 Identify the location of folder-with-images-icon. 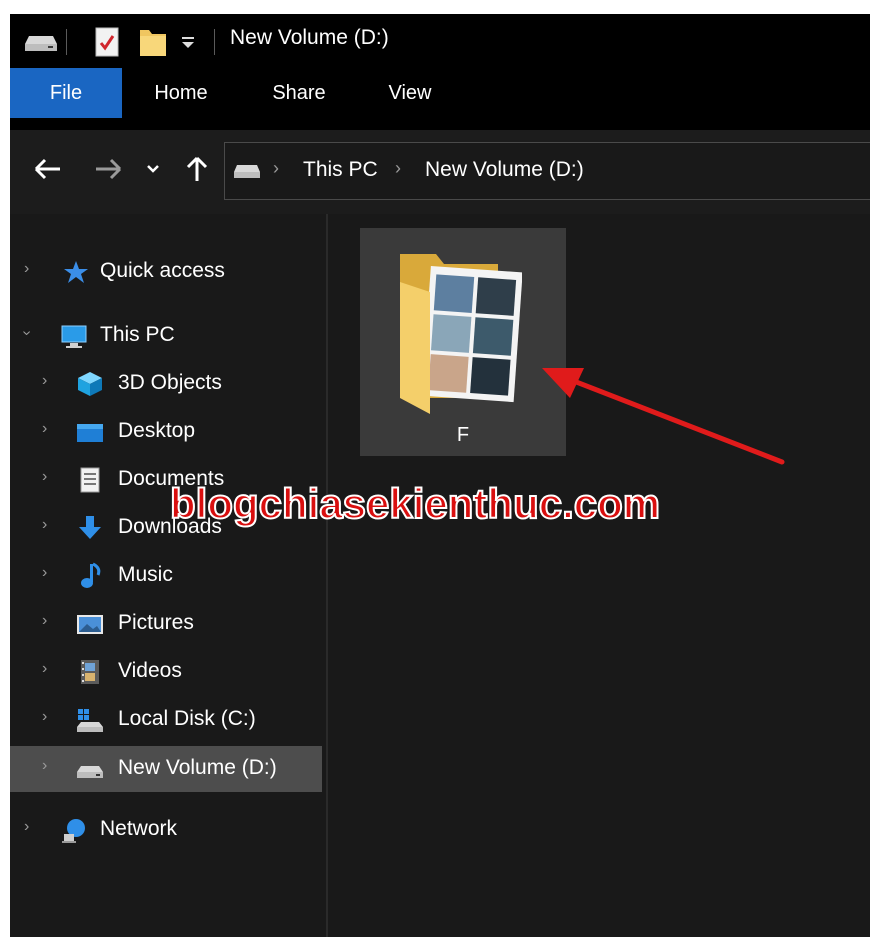
(461, 334).